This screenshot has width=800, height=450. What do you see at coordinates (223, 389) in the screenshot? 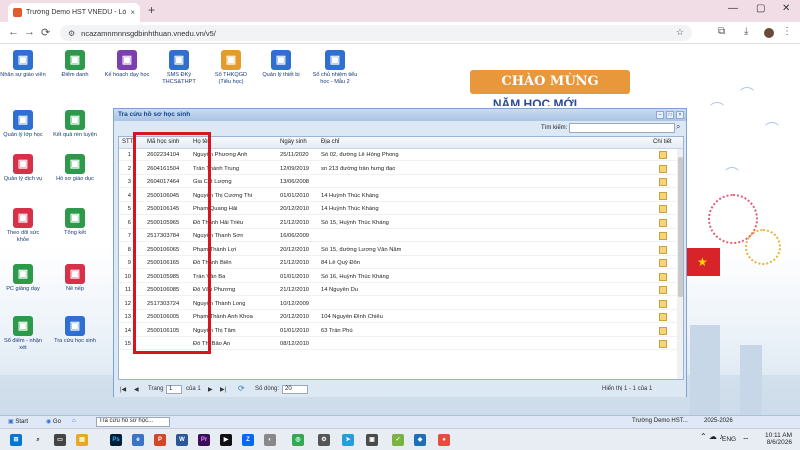
I see `last-page-button: ▶|` at bounding box center [223, 389].